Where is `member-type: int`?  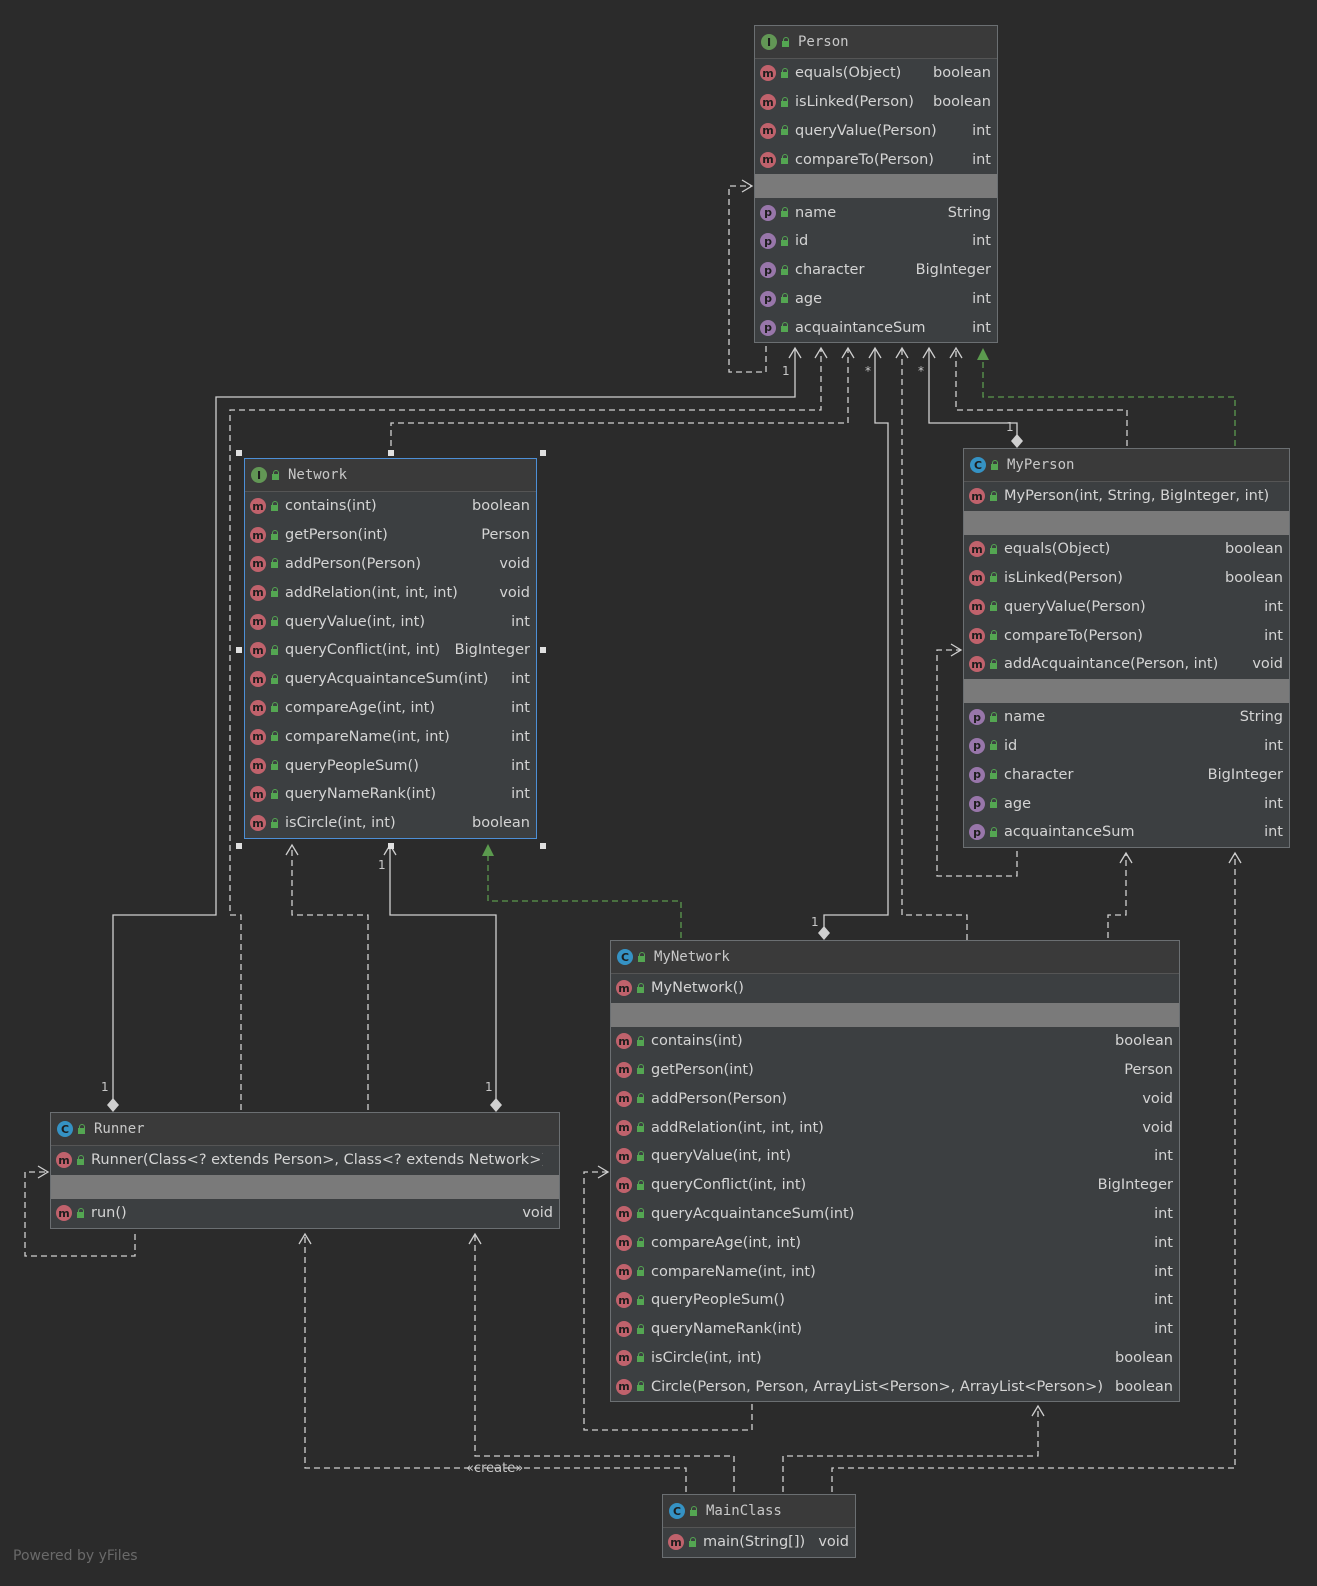 member-type: int is located at coordinates (520, 736).